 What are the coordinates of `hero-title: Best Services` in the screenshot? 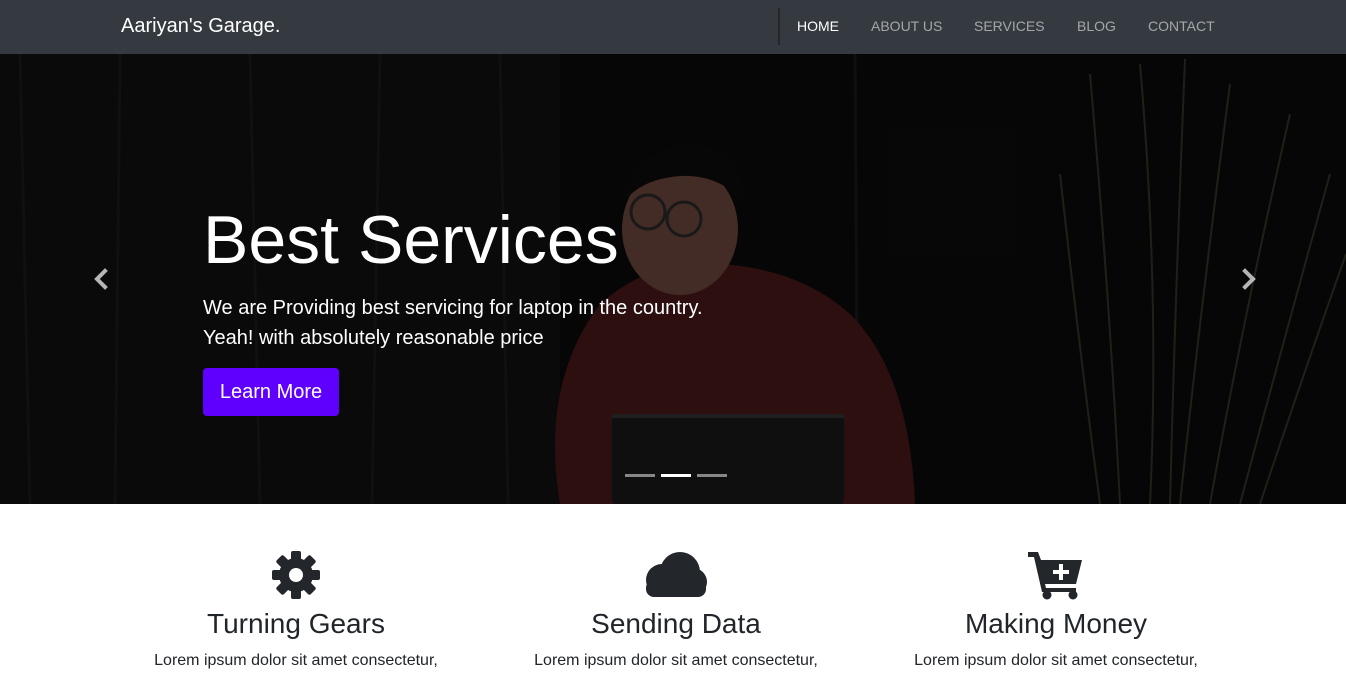 It's located at (411, 240).